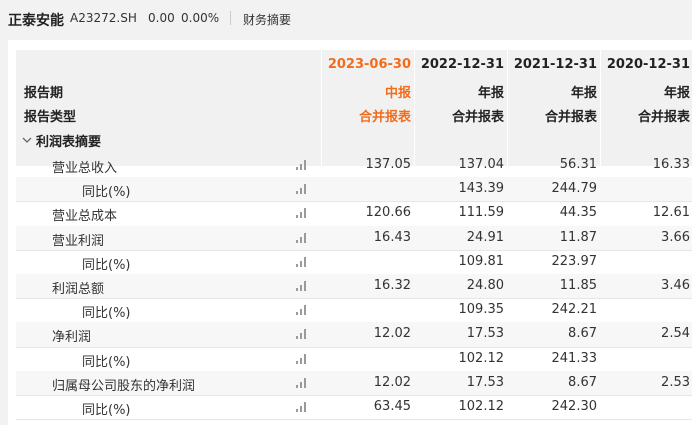 Image resolution: width=692 pixels, height=425 pixels. Describe the element at coordinates (578, 237) in the screenshot. I see `table-cell: 11.87` at that location.